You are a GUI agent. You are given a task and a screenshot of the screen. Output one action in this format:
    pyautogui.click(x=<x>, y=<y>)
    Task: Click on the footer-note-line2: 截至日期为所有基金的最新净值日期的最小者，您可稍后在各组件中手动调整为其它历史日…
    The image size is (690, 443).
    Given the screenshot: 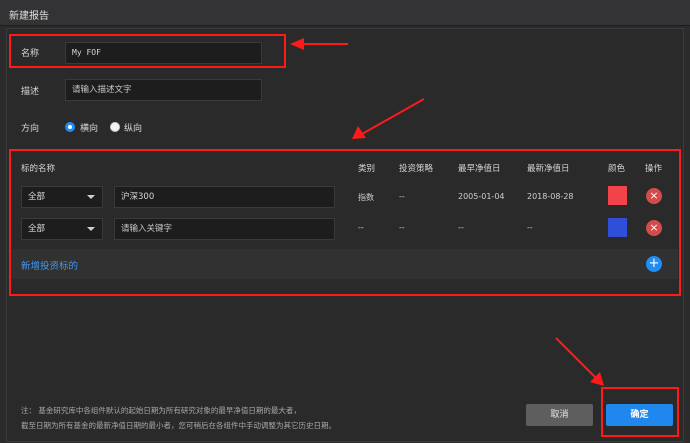 What is the action you would take?
    pyautogui.click(x=178, y=425)
    